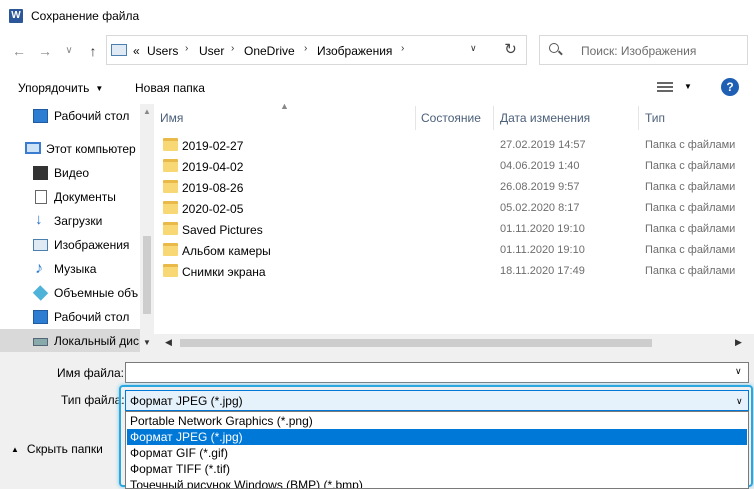 Image resolution: width=754 pixels, height=489 pixels. I want to click on navigation-scrollbar: ▲ ▼, so click(147, 228).